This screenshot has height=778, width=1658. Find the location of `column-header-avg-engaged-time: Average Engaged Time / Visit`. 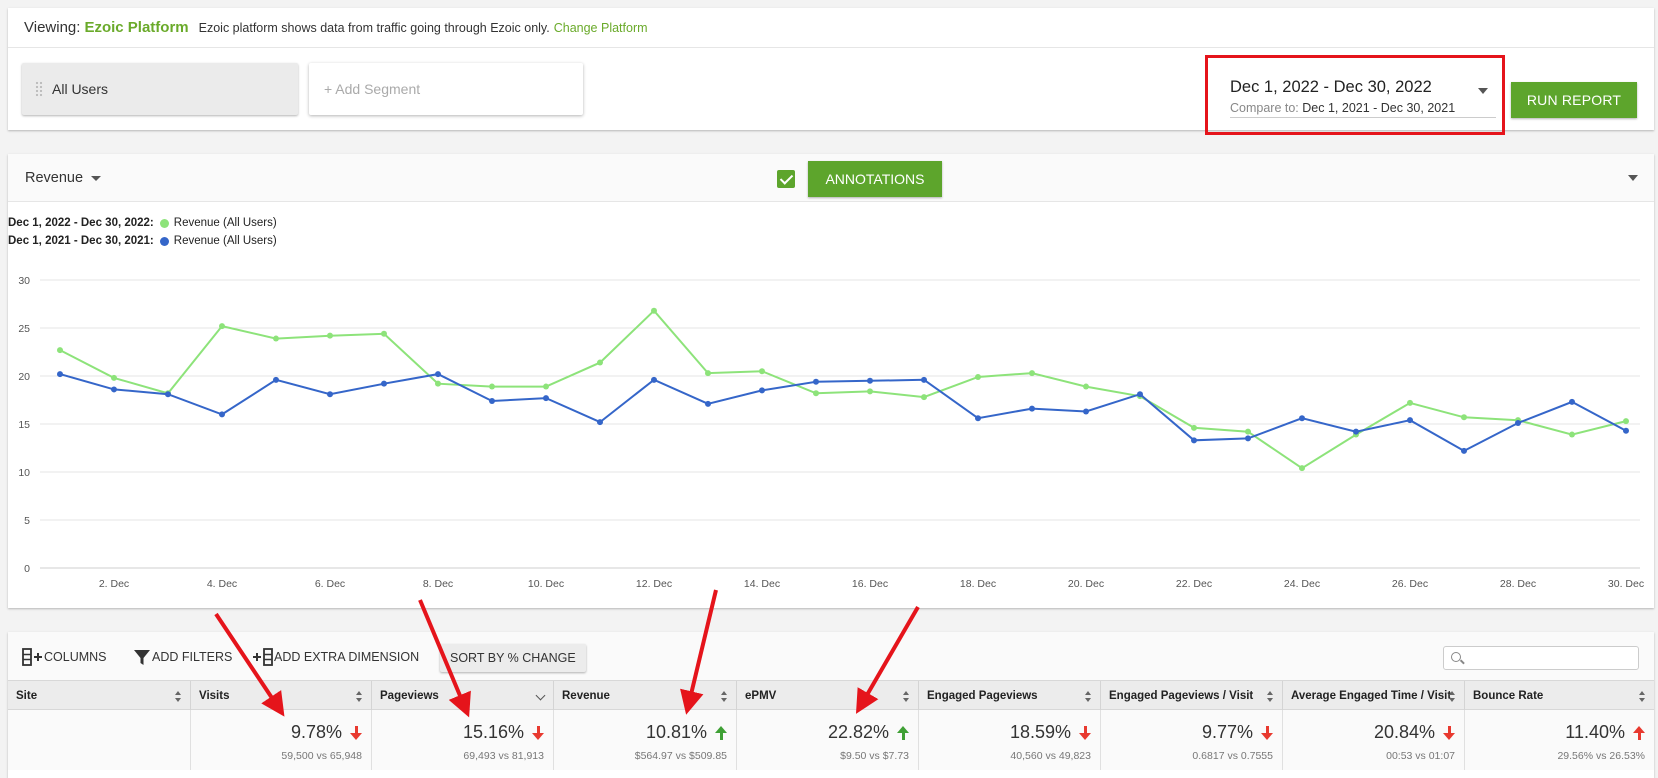

column-header-avg-engaged-time: Average Engaged Time / Visit is located at coordinates (1374, 696).